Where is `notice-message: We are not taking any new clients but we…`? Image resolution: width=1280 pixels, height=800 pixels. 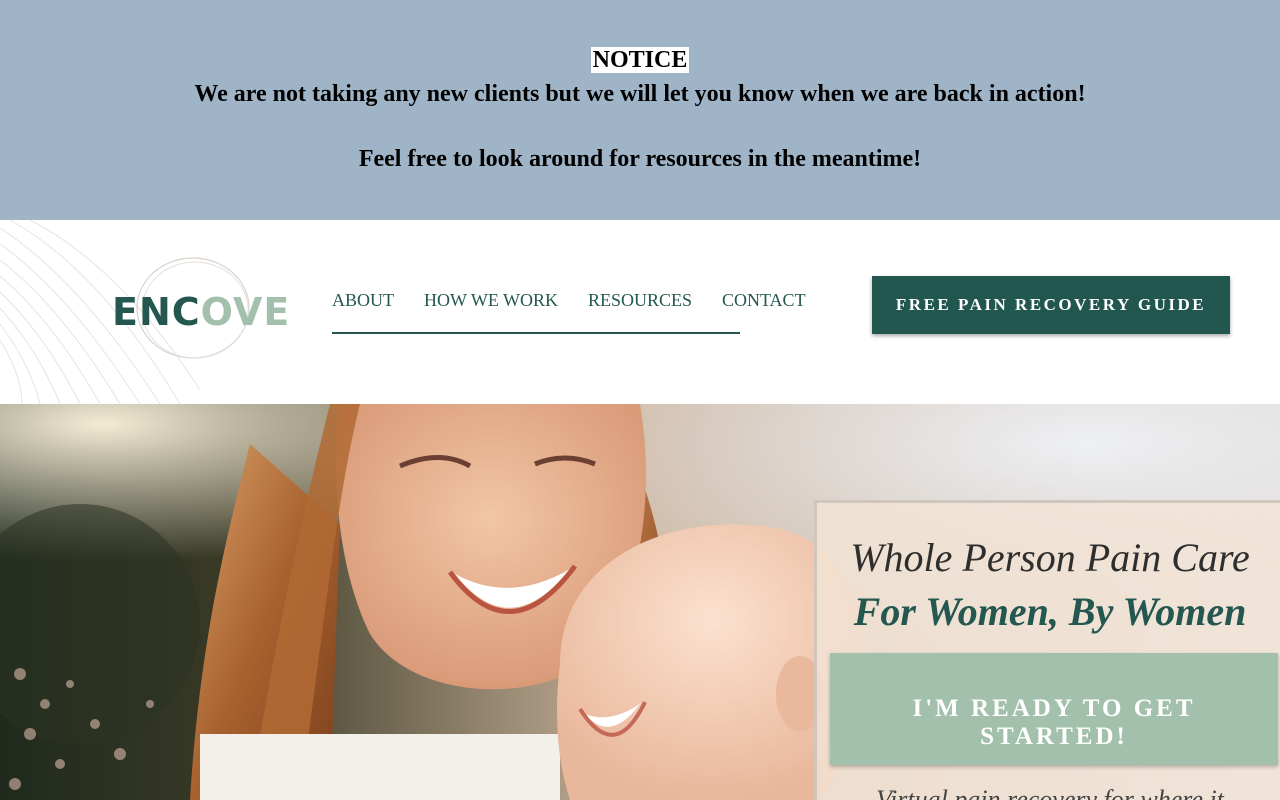
notice-message: We are not taking any new clients but we… is located at coordinates (640, 94).